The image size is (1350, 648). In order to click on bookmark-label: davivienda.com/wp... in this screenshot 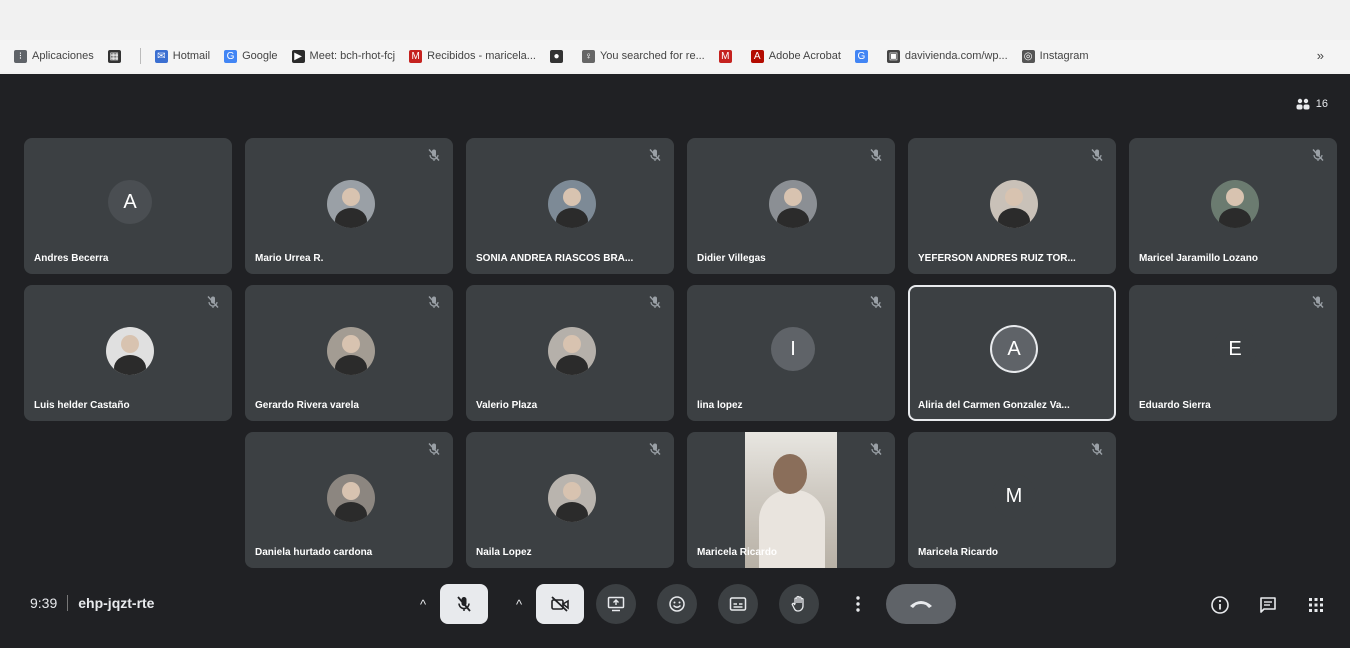, I will do `click(956, 56)`.